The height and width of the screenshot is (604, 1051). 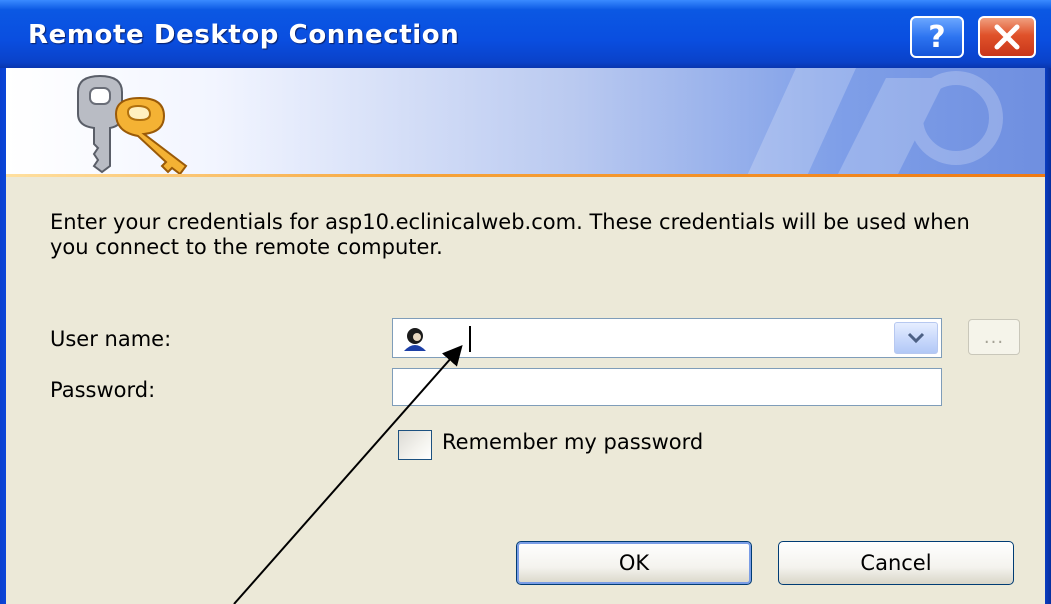 What do you see at coordinates (874, 122) in the screenshot?
I see `keys-watermark-icon` at bounding box center [874, 122].